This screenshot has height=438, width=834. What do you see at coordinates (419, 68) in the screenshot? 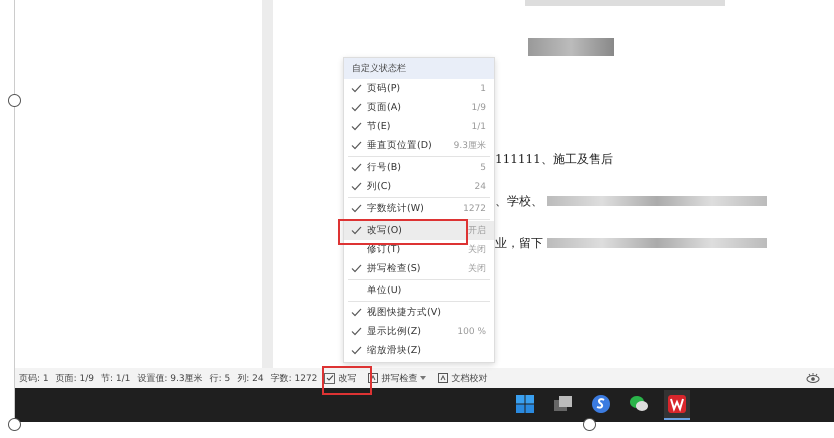
I see `menu-title: 自定义状态栏` at bounding box center [419, 68].